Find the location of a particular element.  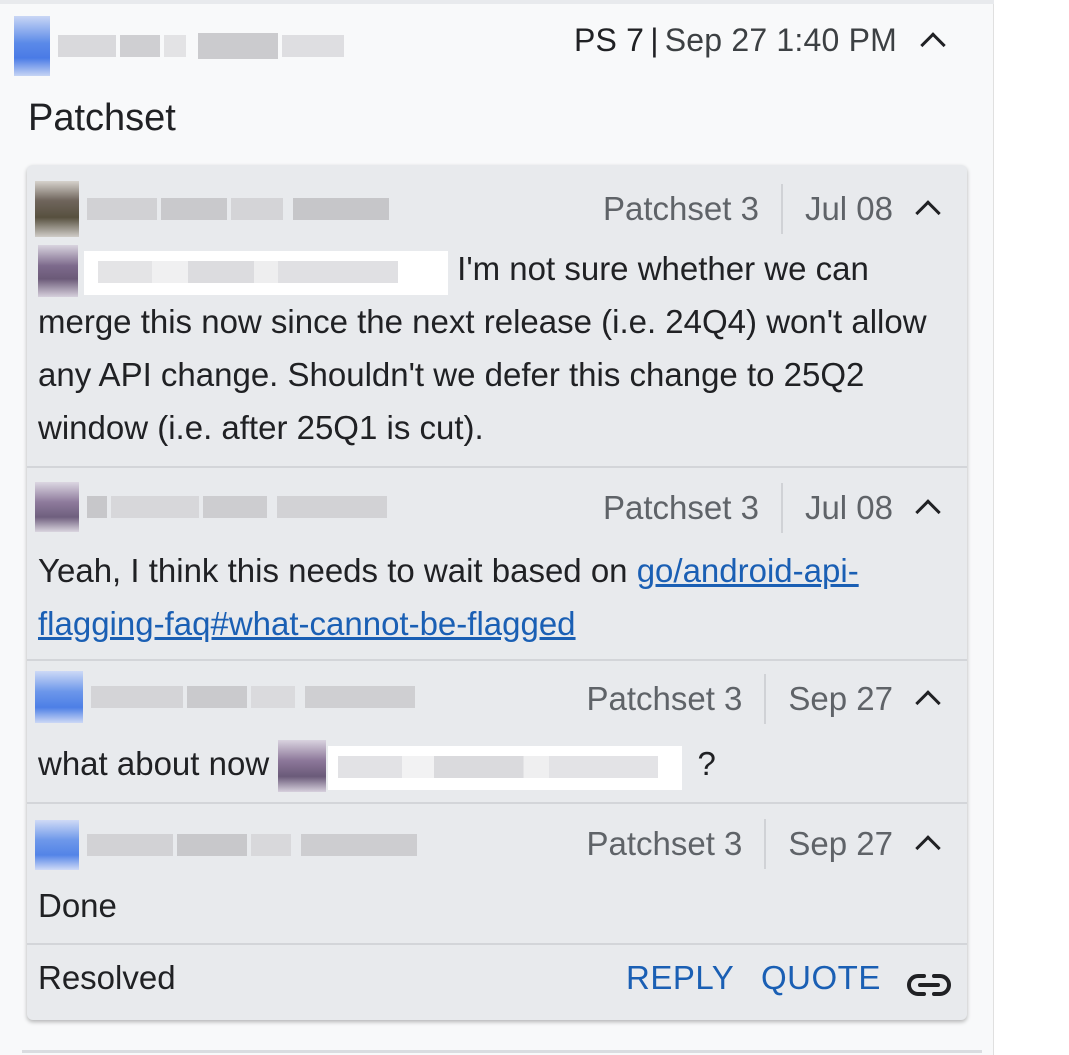

header-meta: PS 7 | Sep 27 1:40 PM is located at coordinates (735, 40).